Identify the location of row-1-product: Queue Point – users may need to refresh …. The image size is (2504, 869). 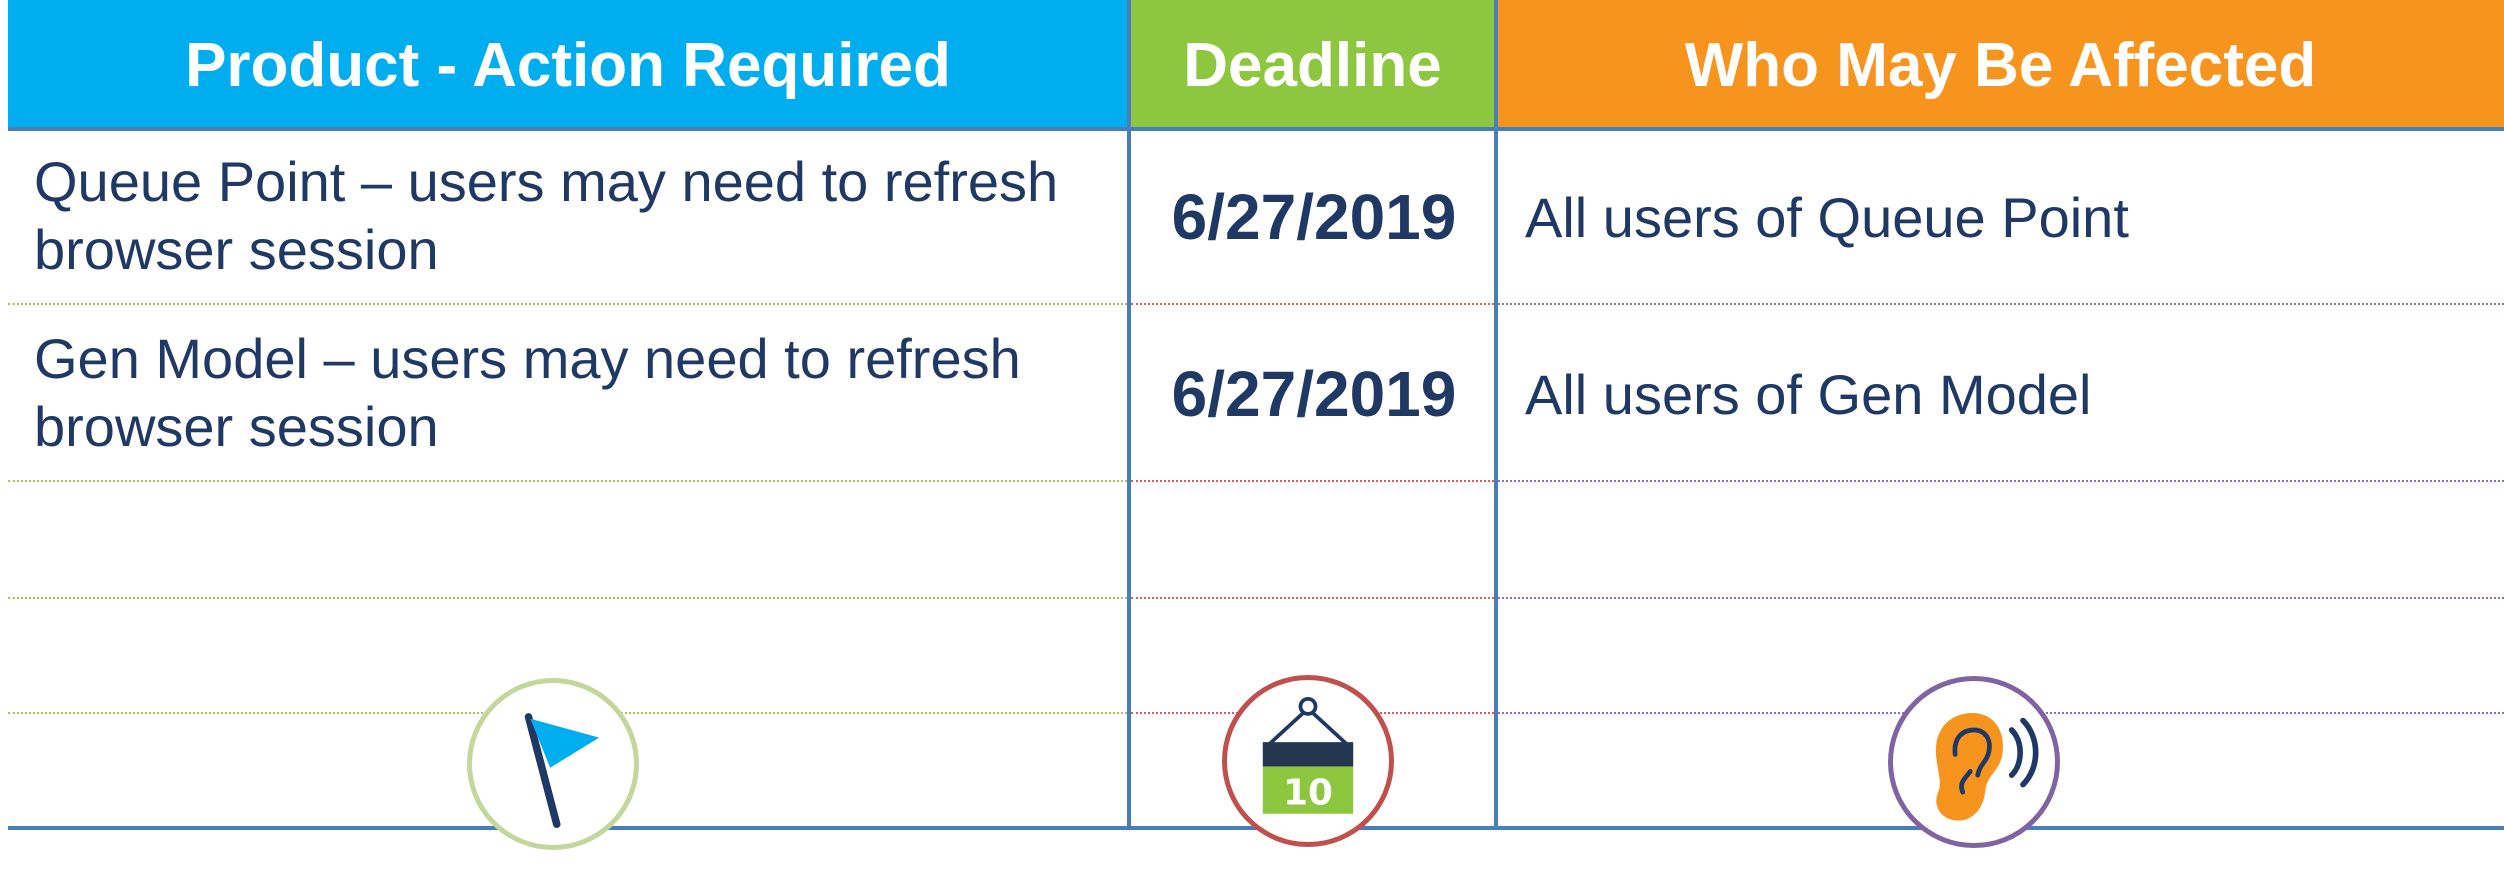
(546, 215).